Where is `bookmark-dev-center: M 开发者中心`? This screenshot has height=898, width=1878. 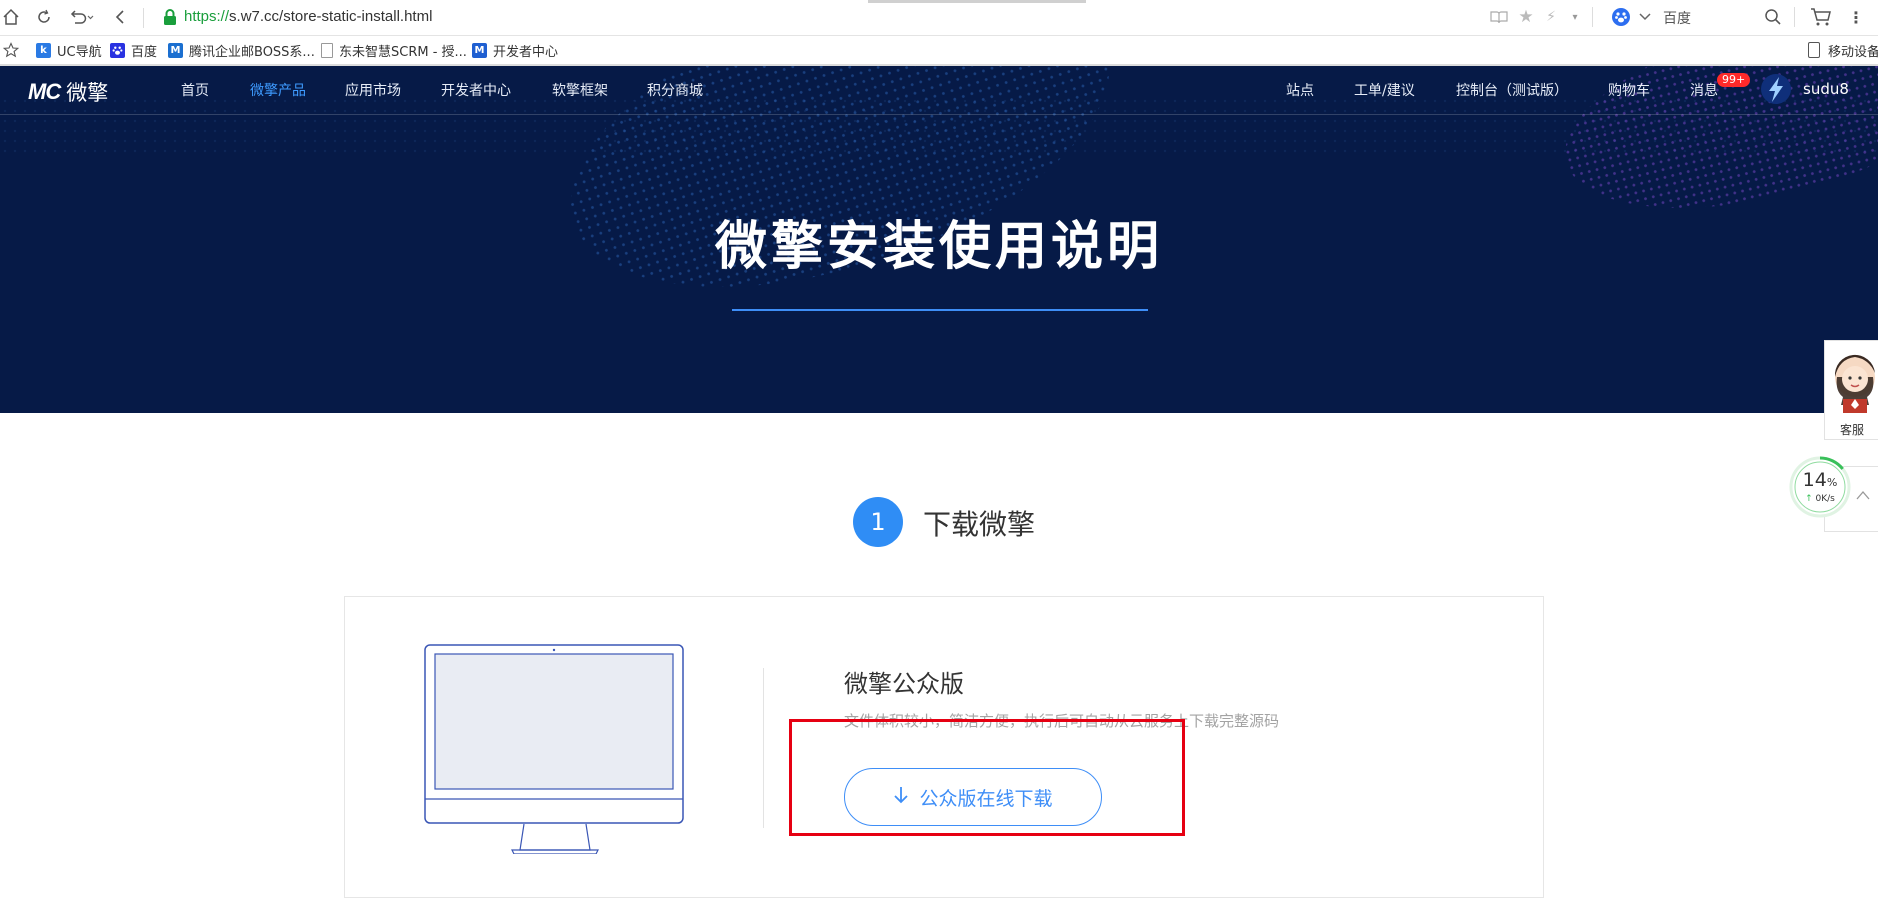 bookmark-dev-center: M 开发者中心 is located at coordinates (515, 50).